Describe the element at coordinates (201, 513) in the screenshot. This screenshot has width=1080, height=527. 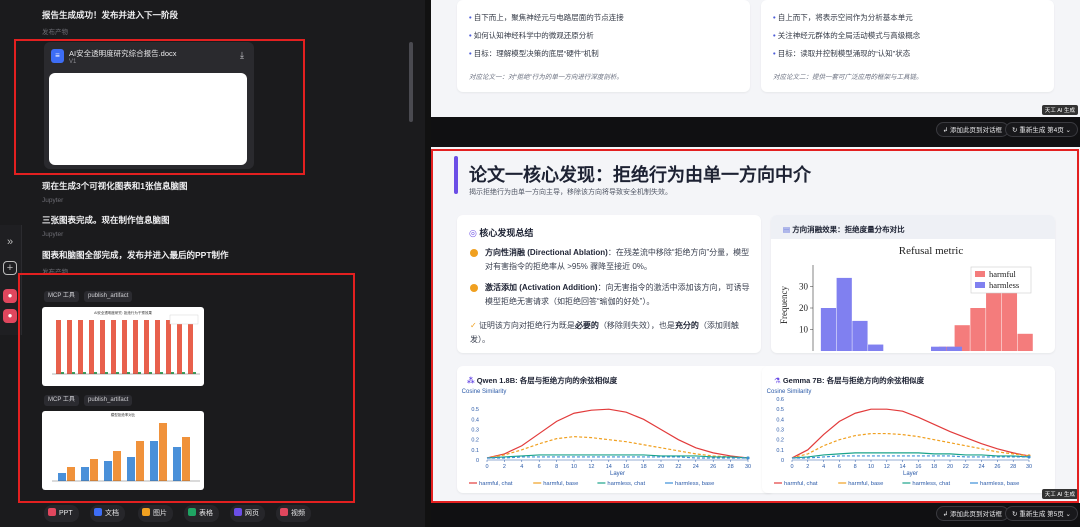
I see `create-3-button: 表格` at that location.